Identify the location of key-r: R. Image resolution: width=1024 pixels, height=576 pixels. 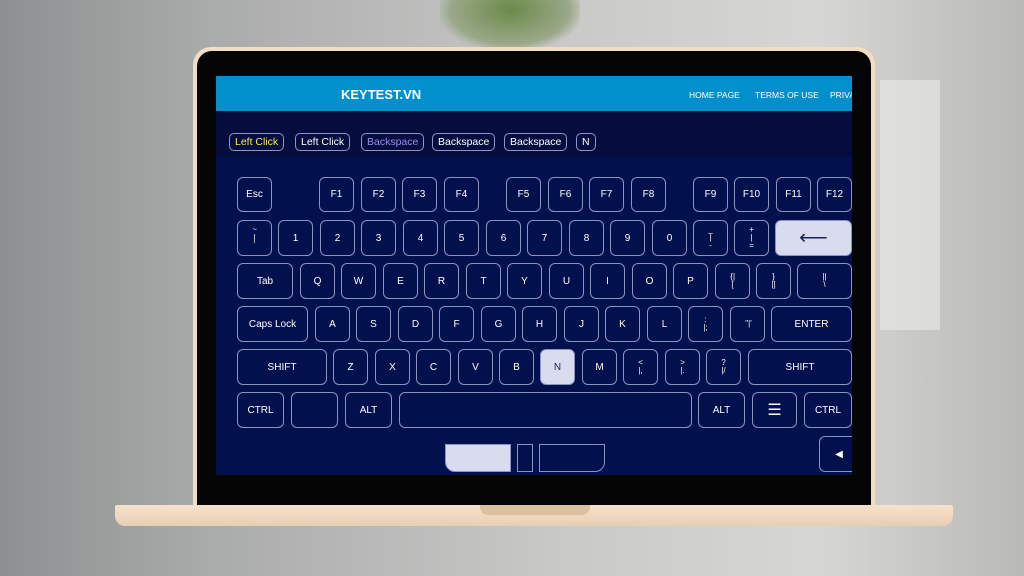
(441, 281).